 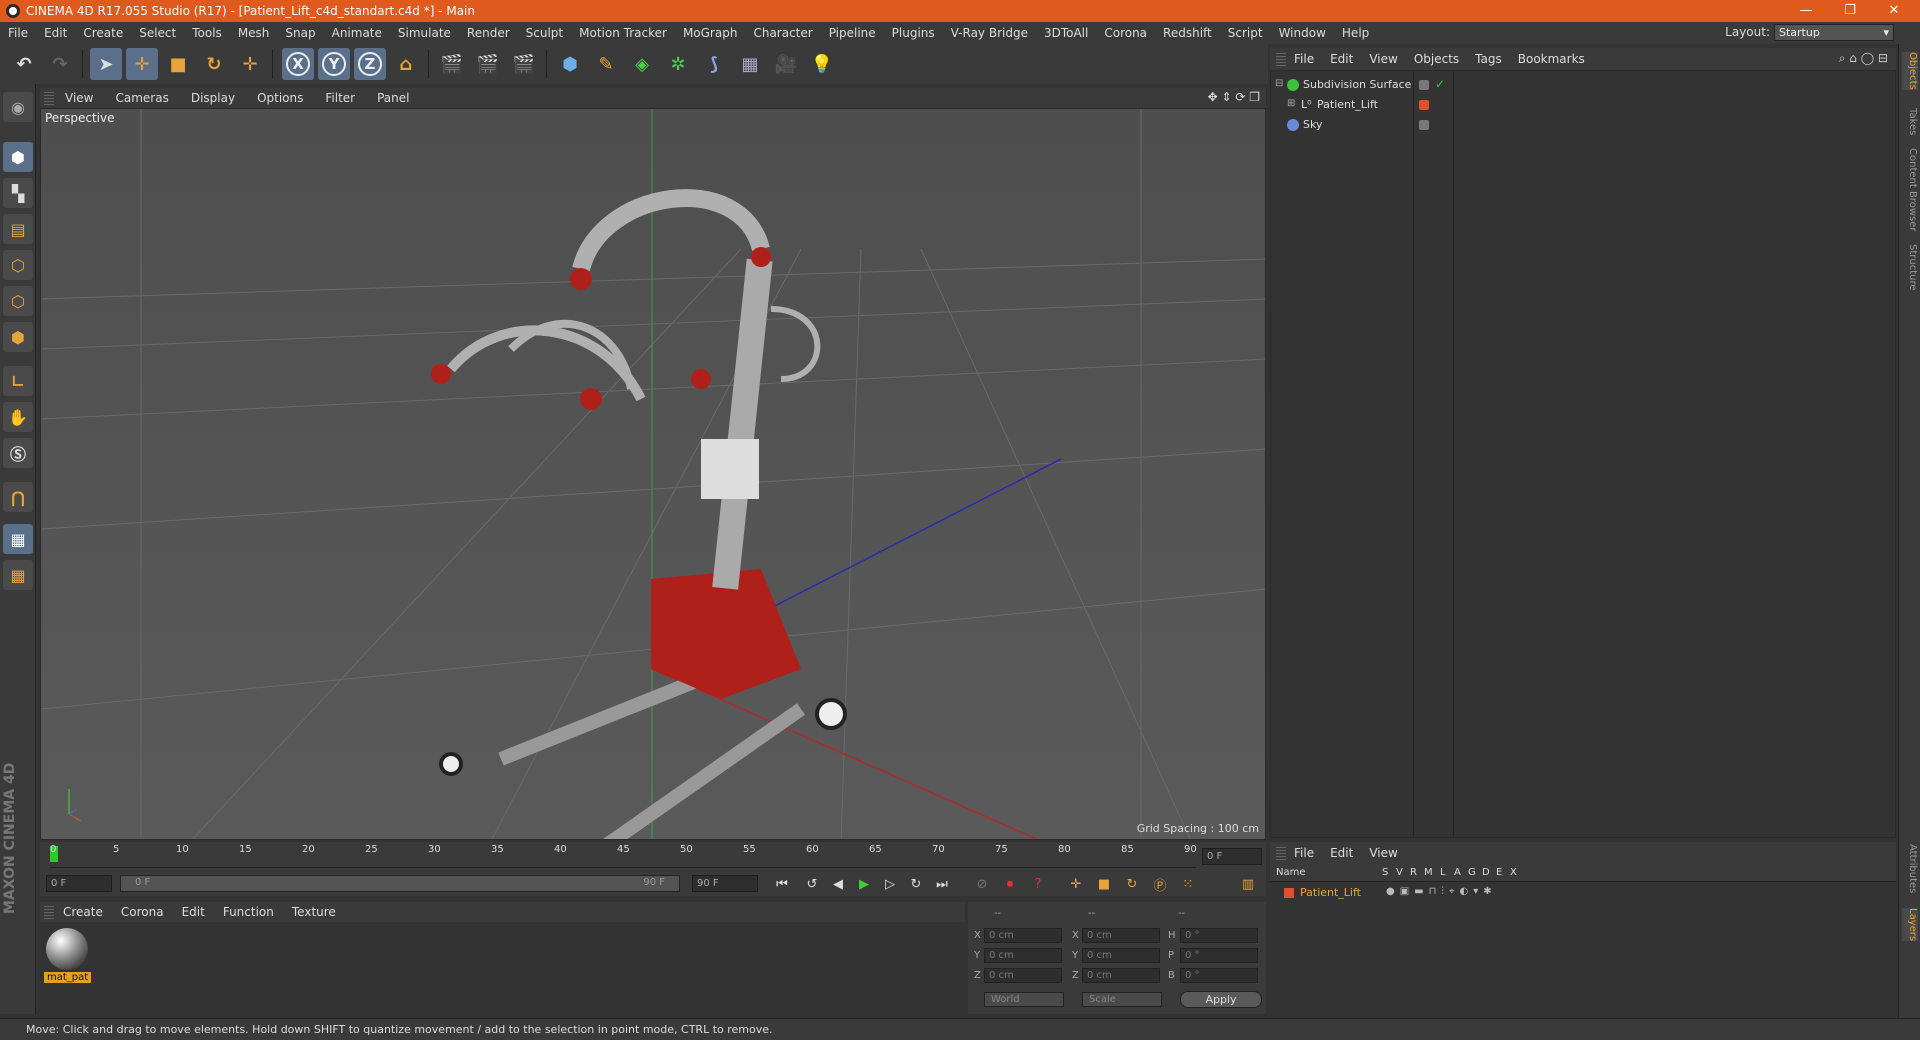 I want to click on workplane-lock-button: ▦, so click(x=18, y=539).